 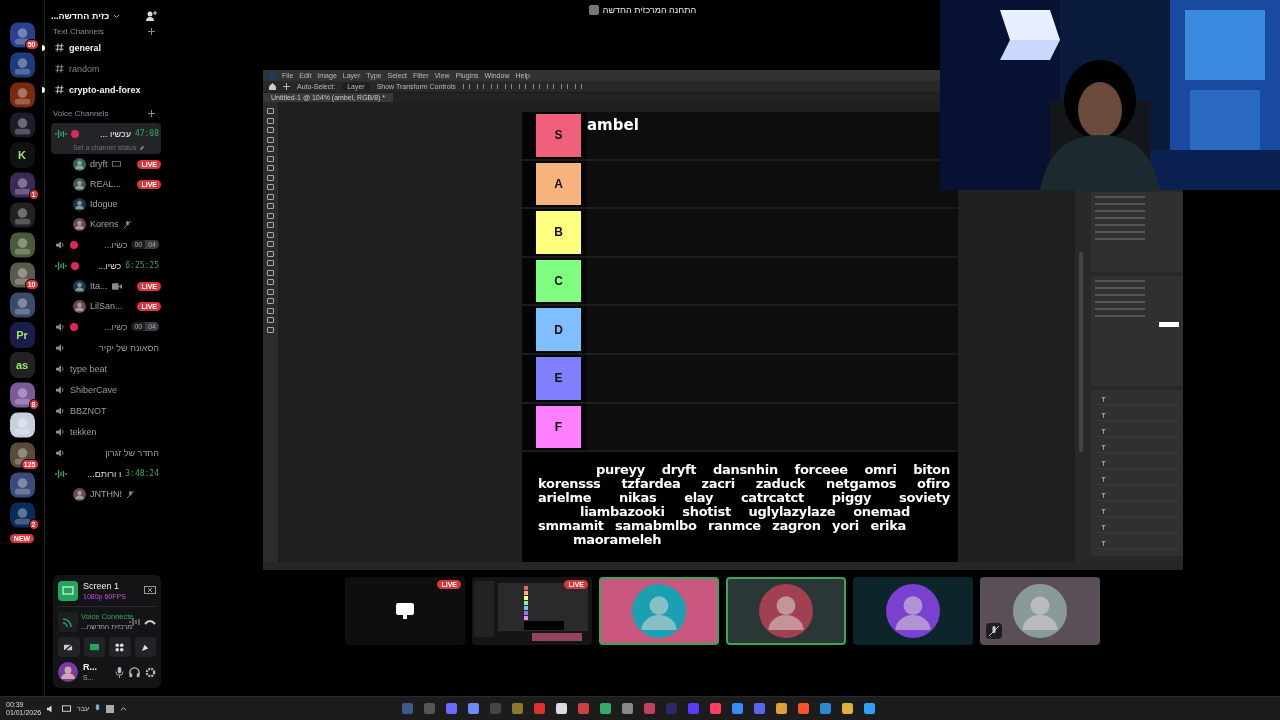 What do you see at coordinates (104, 224) in the screenshot?
I see `member-name: Korens` at bounding box center [104, 224].